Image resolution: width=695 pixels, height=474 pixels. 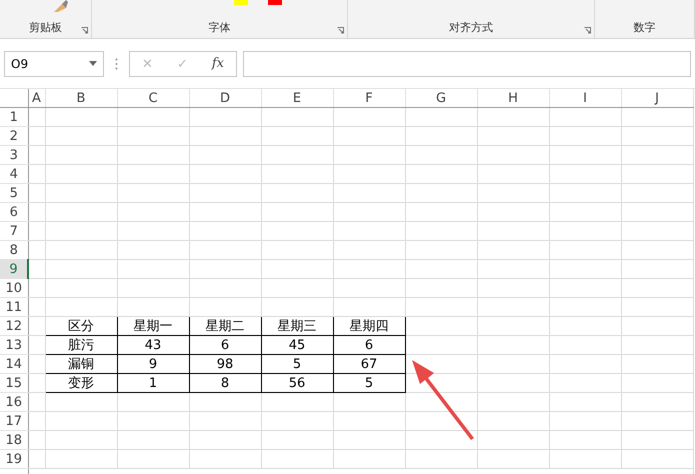 I want to click on row-header: 16, so click(x=14, y=402).